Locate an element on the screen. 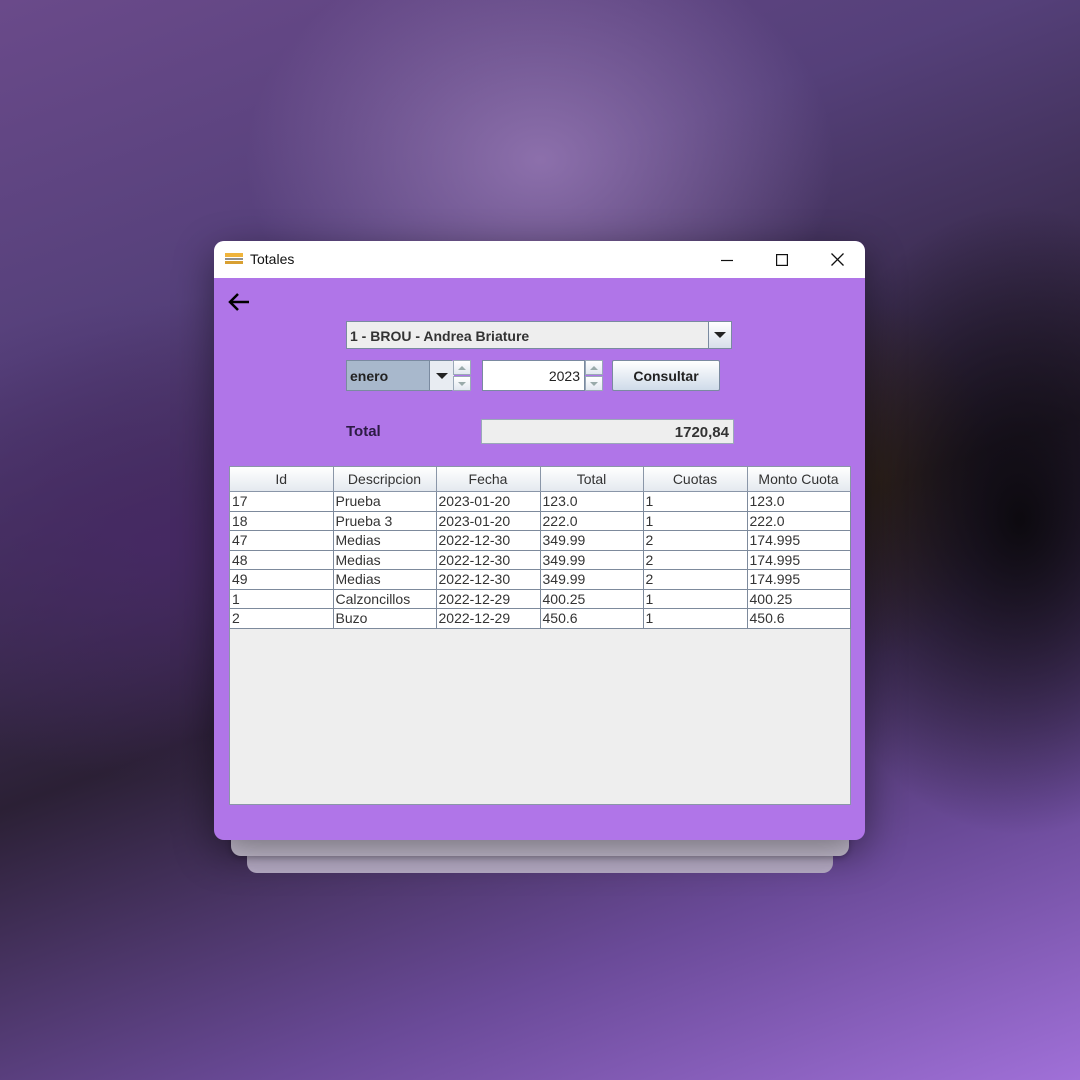 The height and width of the screenshot is (1080, 1080). month-dropdown-button is located at coordinates (441, 375).